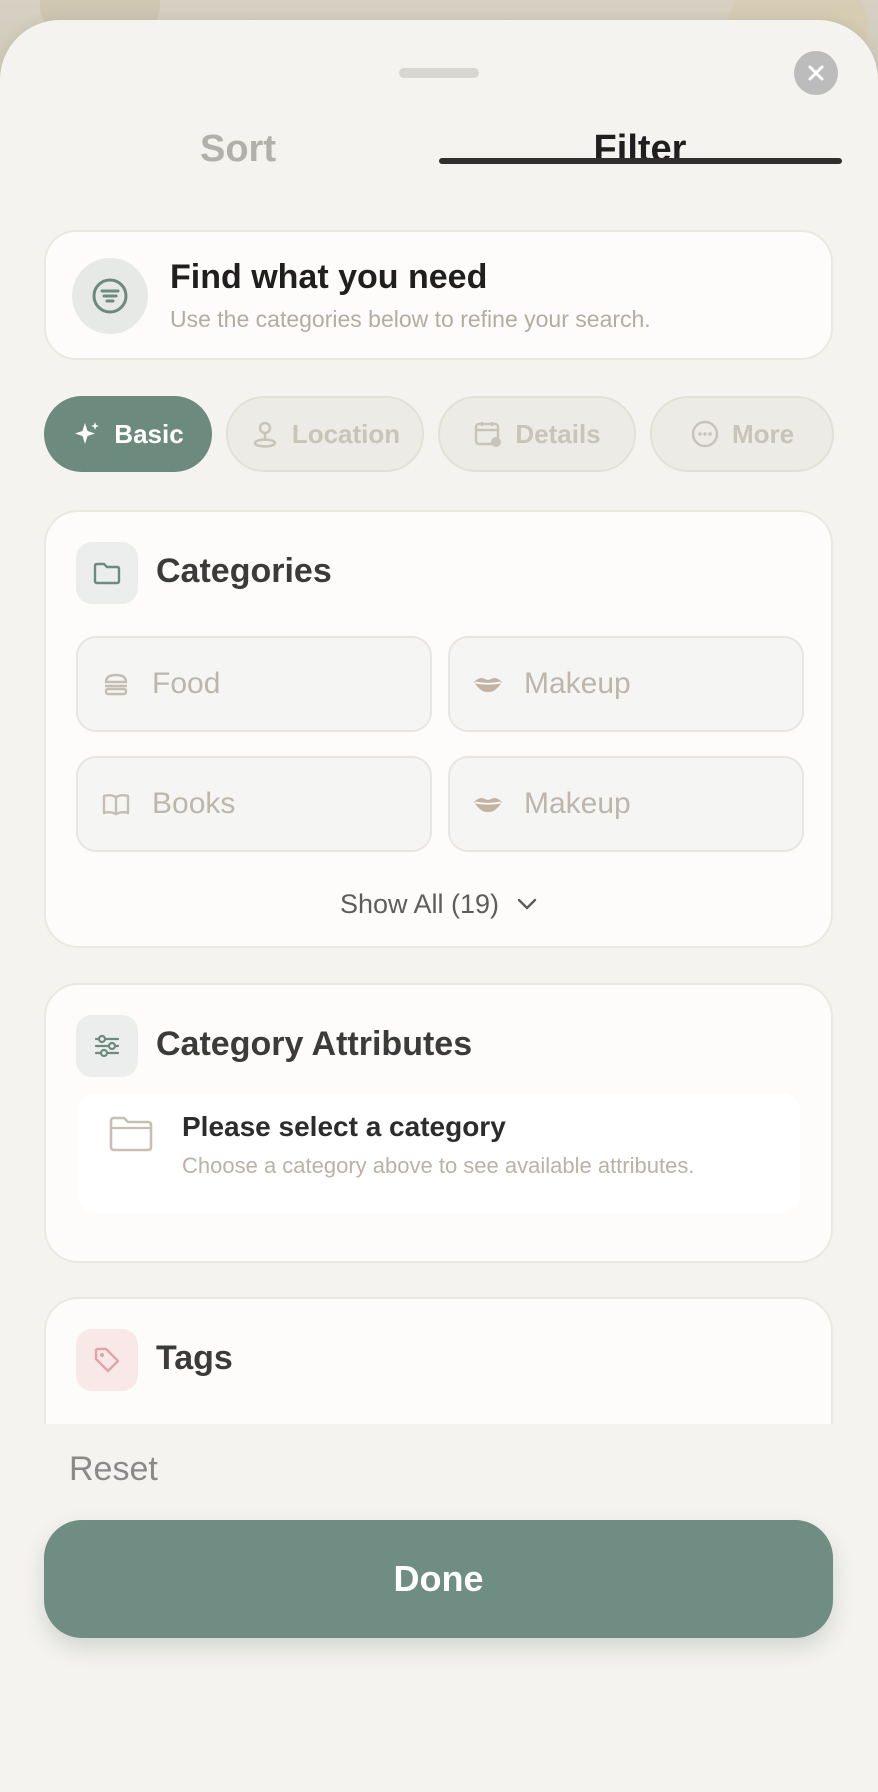 The image size is (878, 1792). Describe the element at coordinates (763, 433) in the screenshot. I see `chip-more-label: More` at that location.